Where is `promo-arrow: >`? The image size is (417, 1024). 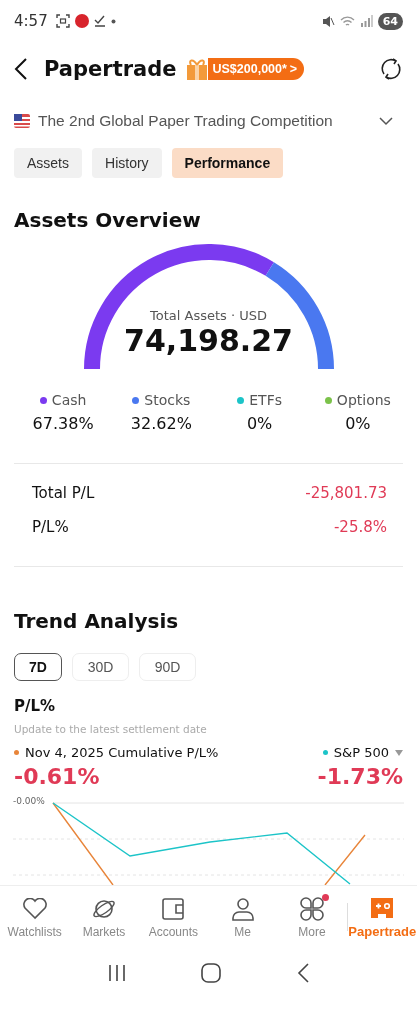 promo-arrow: > is located at coordinates (293, 69).